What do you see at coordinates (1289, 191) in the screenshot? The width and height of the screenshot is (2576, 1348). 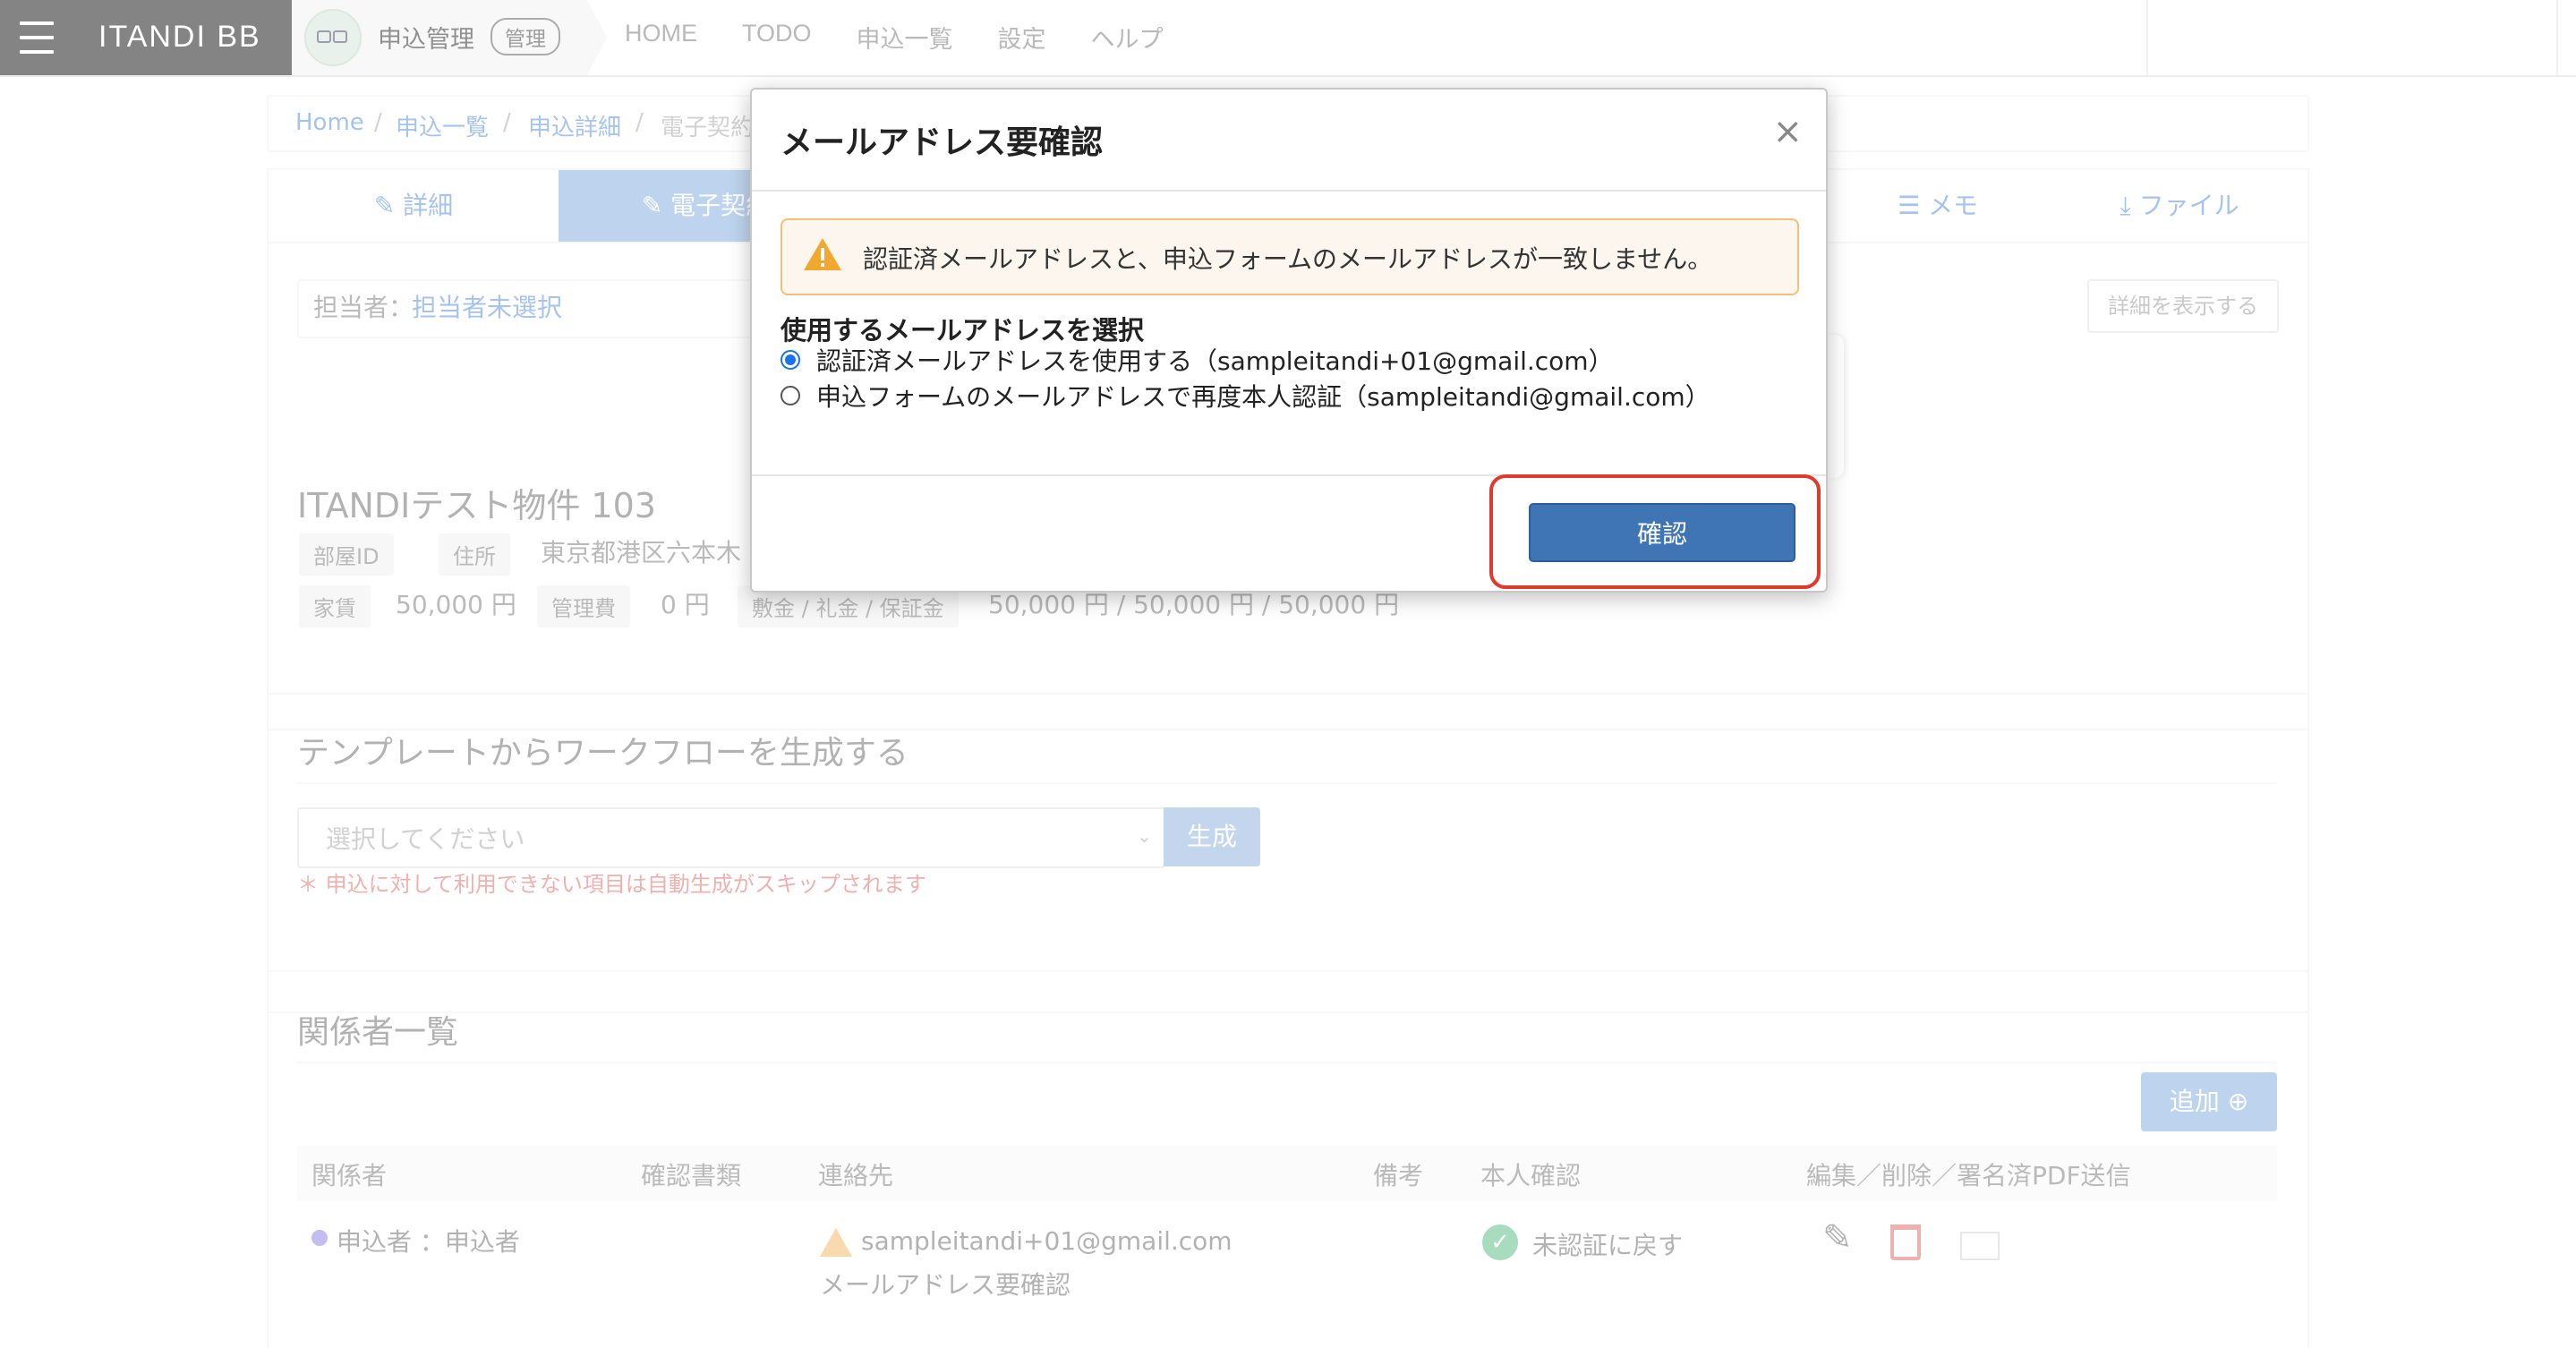 I see `divider` at bounding box center [1289, 191].